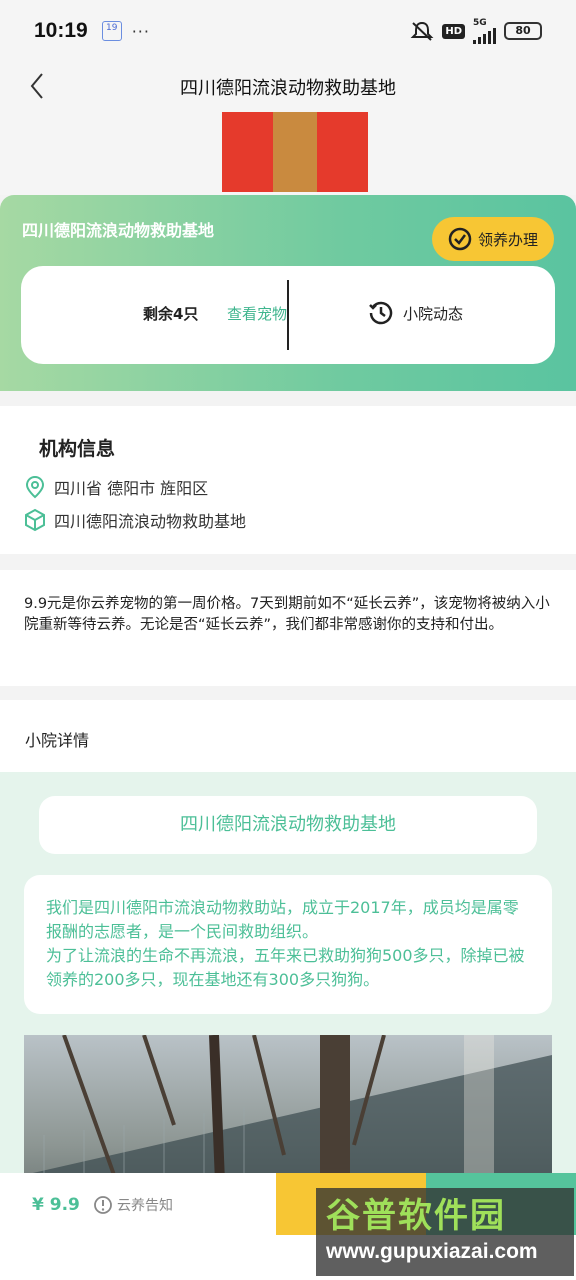  What do you see at coordinates (77, 449) in the screenshot?
I see `org-info-heading: 机构信息` at bounding box center [77, 449].